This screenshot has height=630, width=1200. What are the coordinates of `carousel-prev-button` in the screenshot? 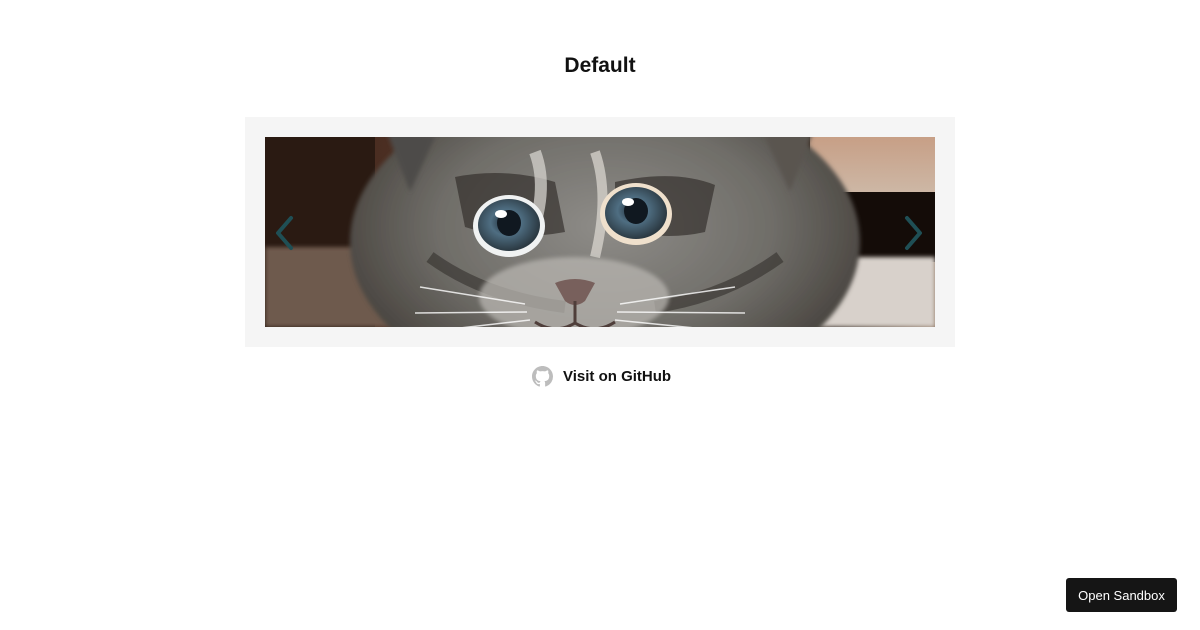 It's located at (287, 233).